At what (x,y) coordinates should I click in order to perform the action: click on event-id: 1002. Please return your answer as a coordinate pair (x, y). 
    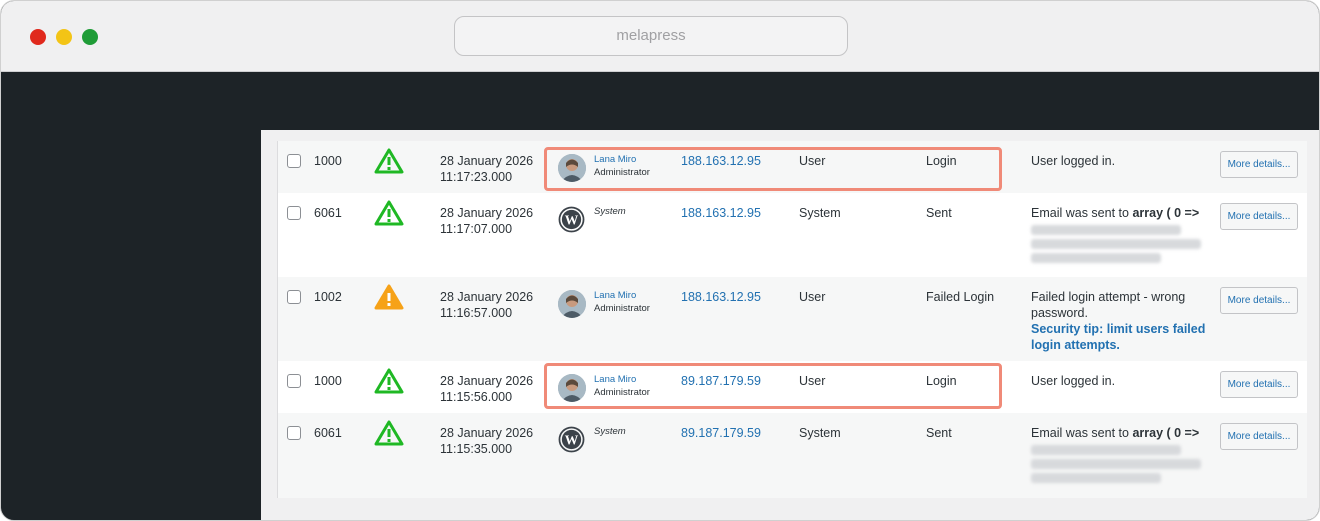
    Looking at the image, I should click on (328, 297).